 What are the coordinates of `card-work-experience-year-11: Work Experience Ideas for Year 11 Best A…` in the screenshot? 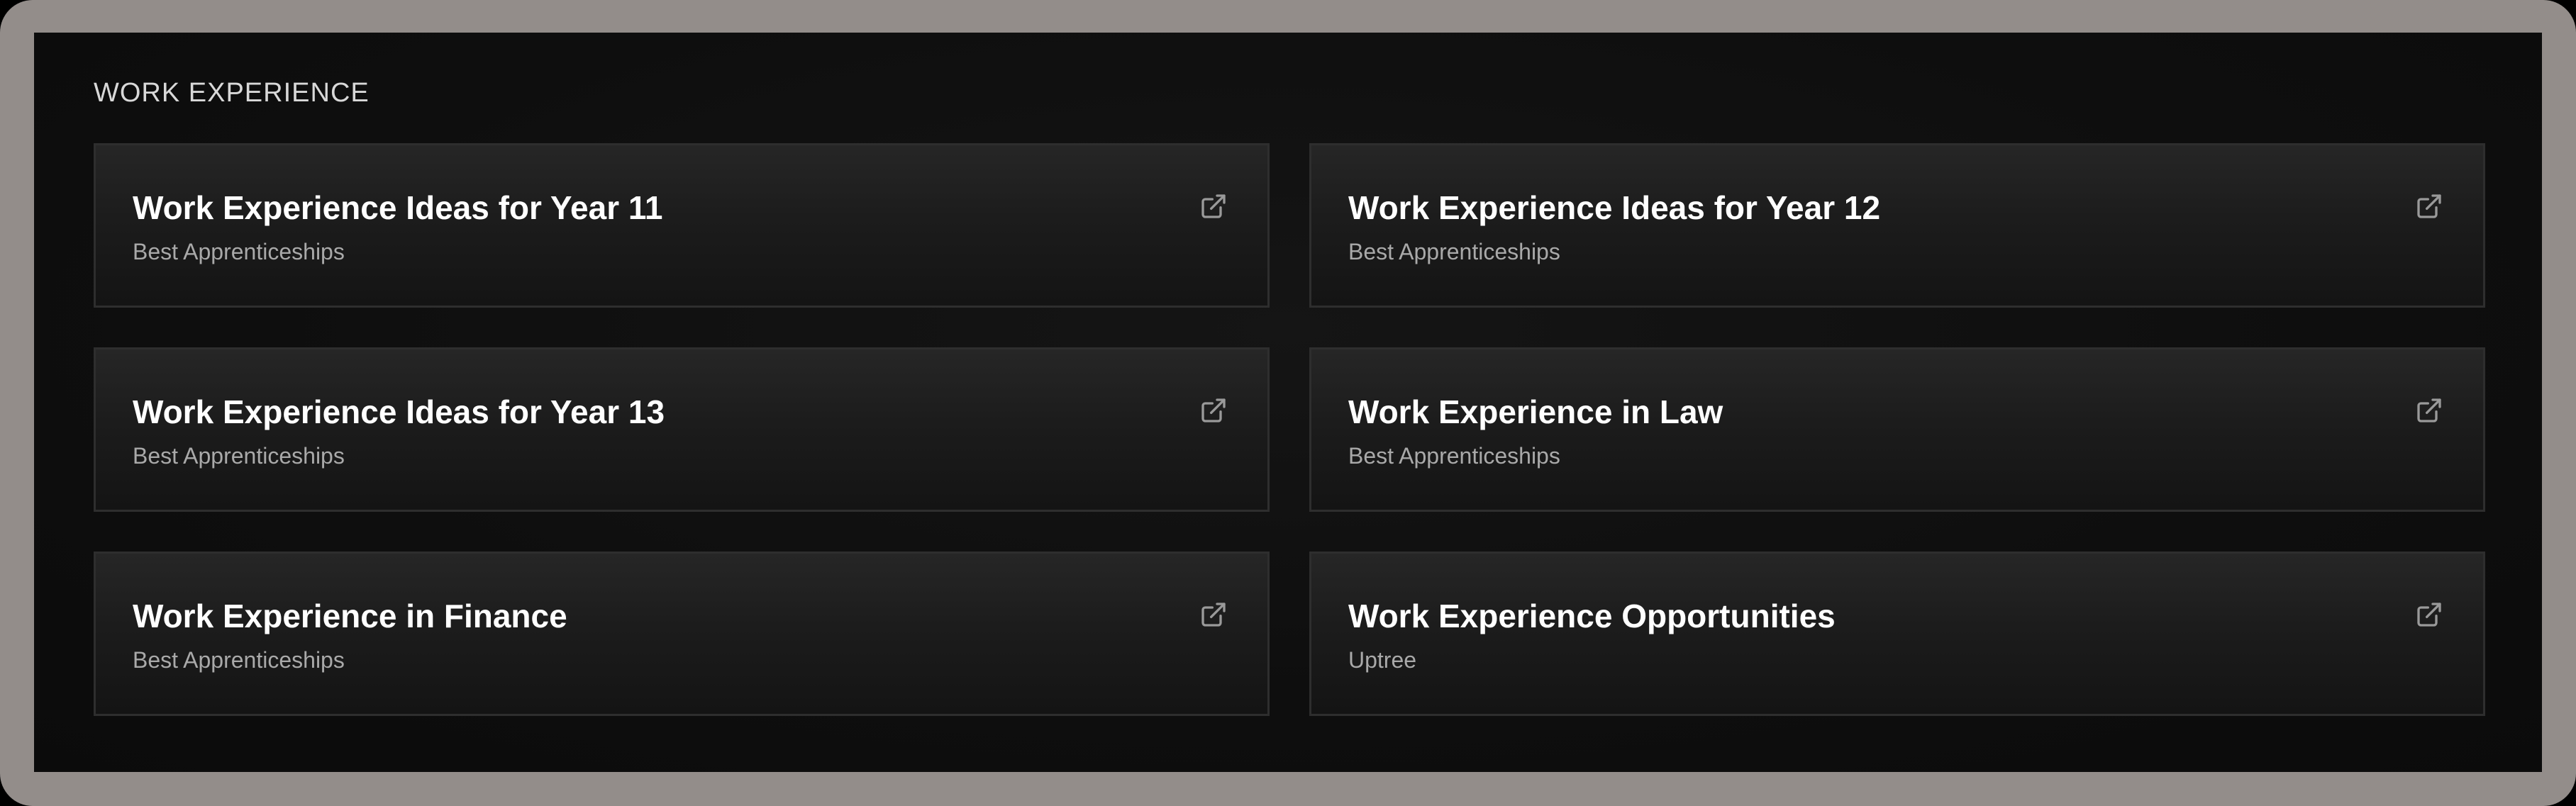 It's located at (682, 226).